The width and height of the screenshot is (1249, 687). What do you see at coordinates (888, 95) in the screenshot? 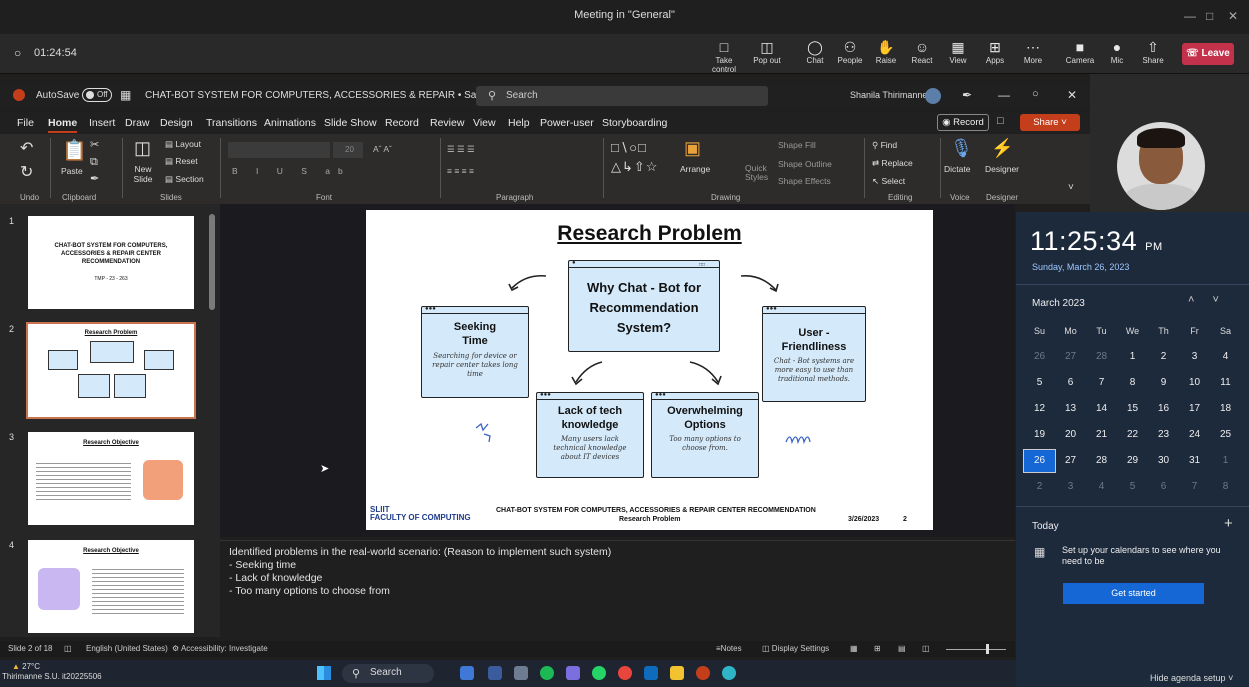
I see `user-name: Shanila Thirimanne` at bounding box center [888, 95].